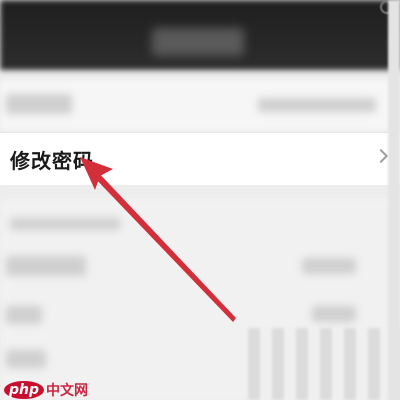 This screenshot has height=400, width=400. What do you see at coordinates (67, 391) in the screenshot?
I see `watermark-site-text: 中文网` at bounding box center [67, 391].